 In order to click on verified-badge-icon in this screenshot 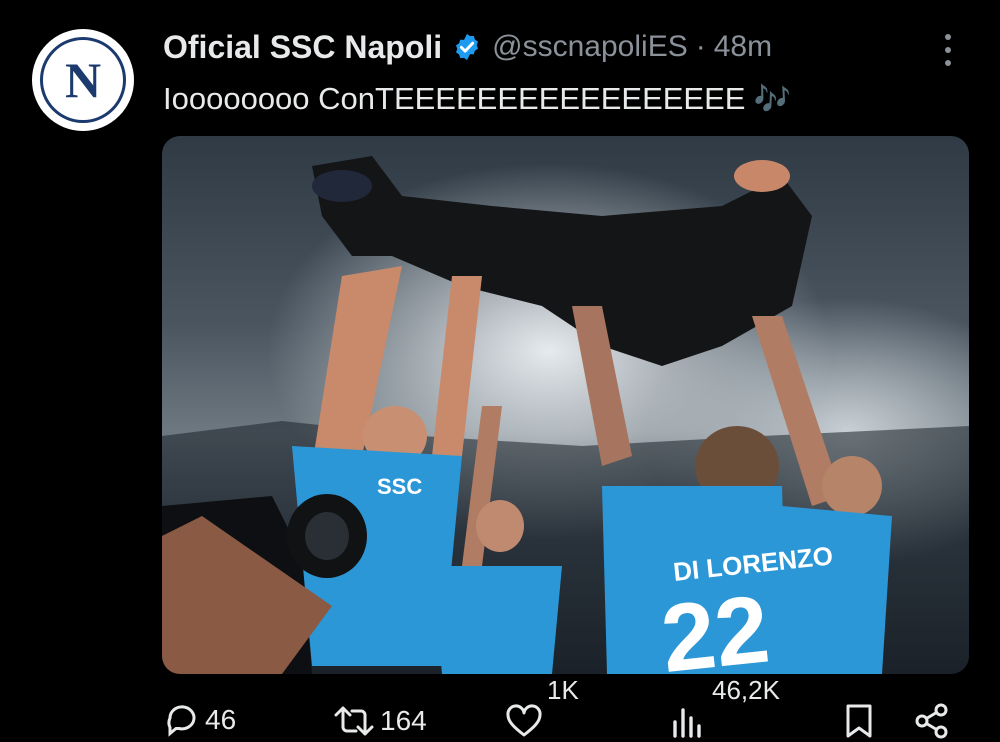, I will do `click(467, 47)`.